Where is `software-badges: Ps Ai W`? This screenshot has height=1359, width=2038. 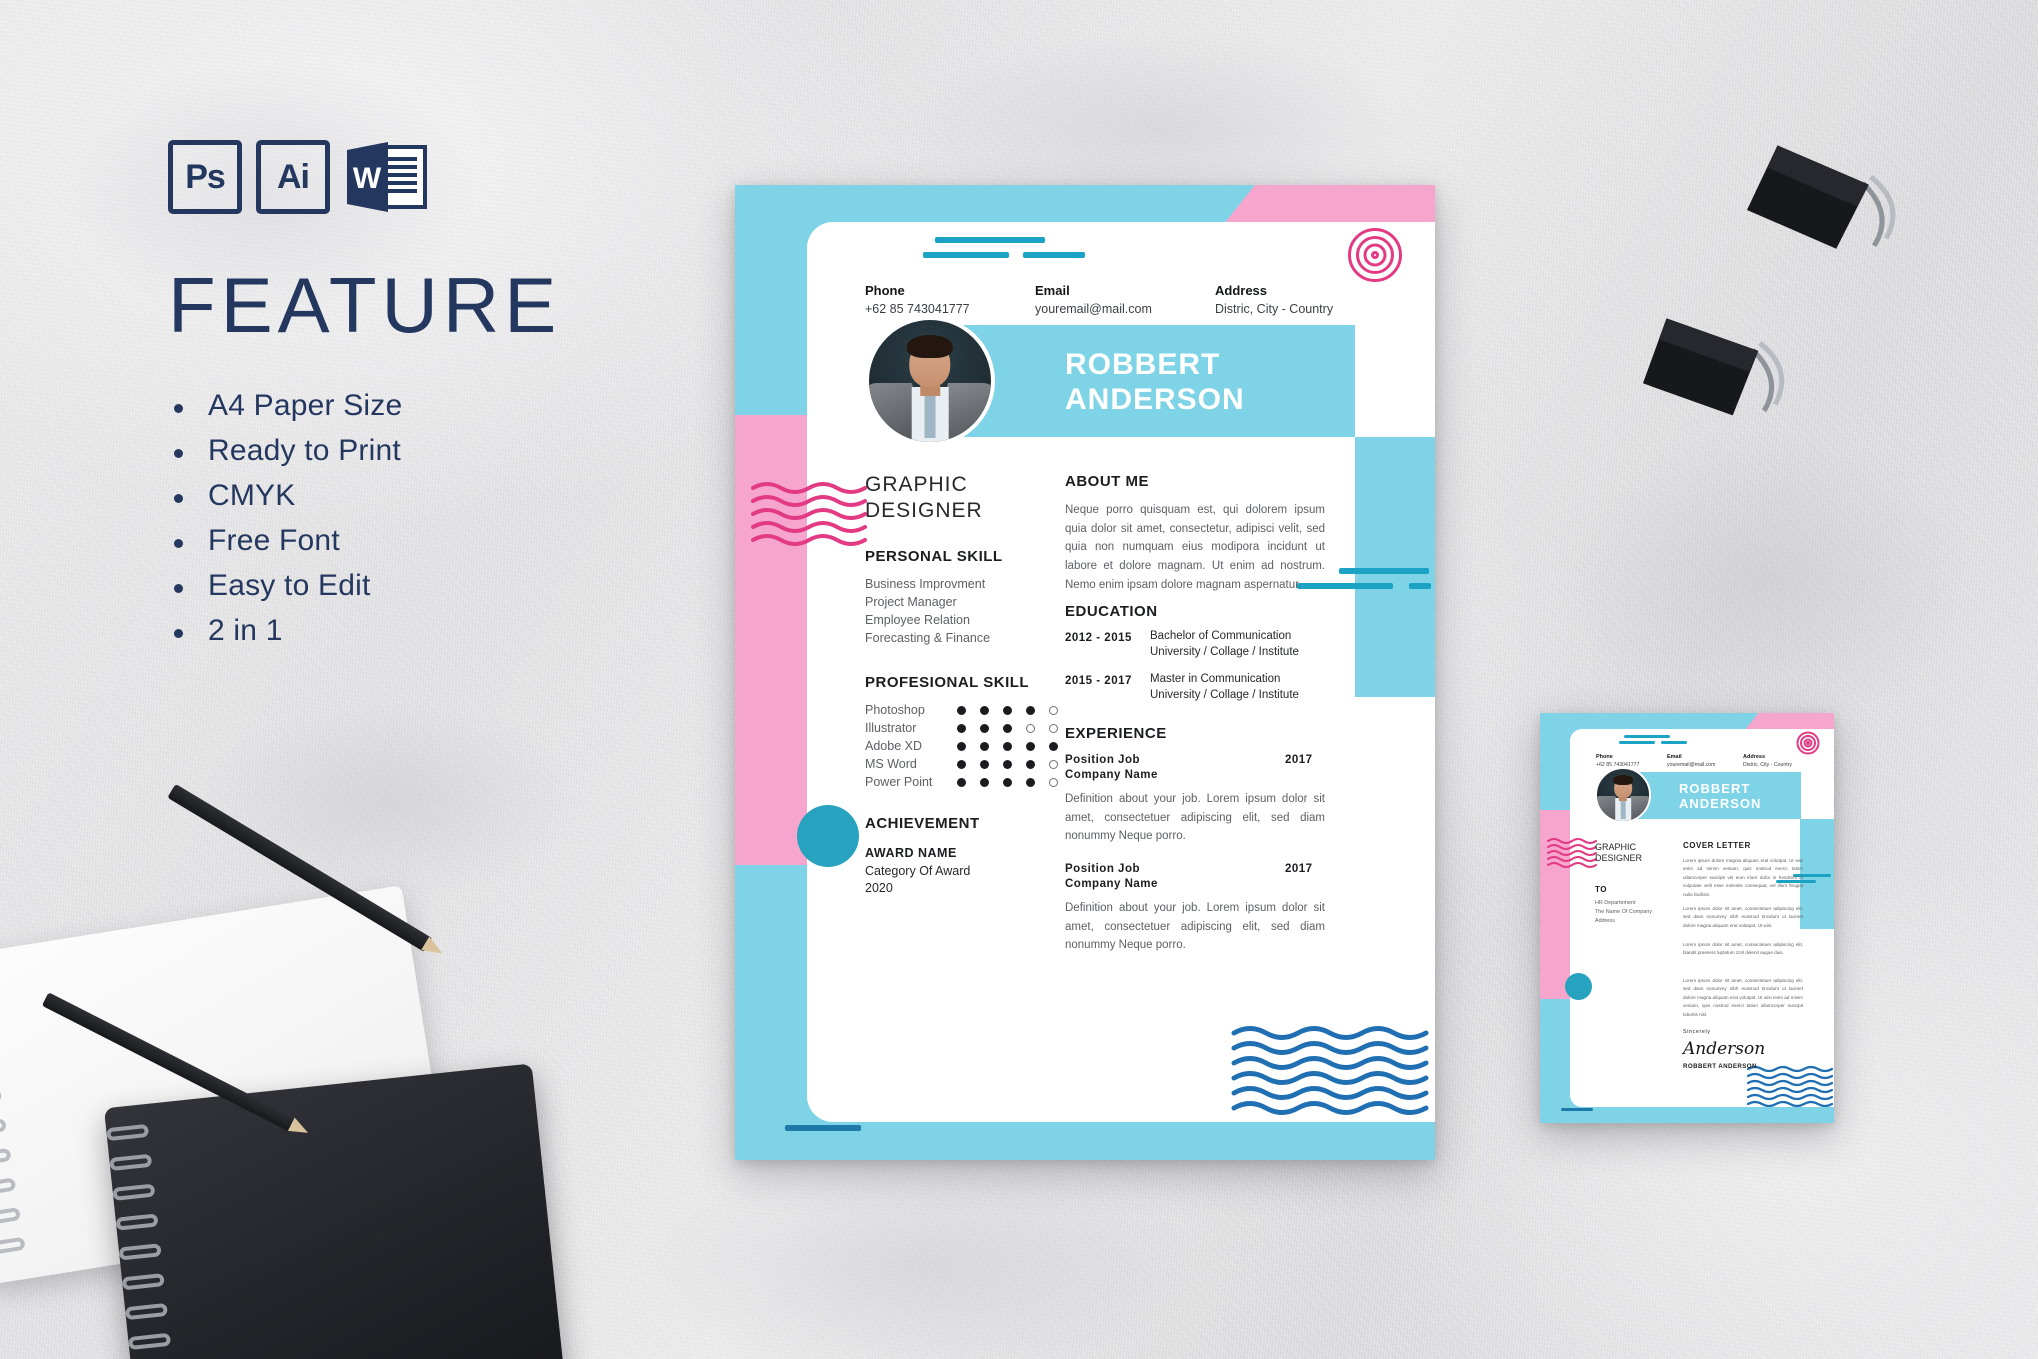
software-badges: Ps Ai W is located at coordinates (408, 177).